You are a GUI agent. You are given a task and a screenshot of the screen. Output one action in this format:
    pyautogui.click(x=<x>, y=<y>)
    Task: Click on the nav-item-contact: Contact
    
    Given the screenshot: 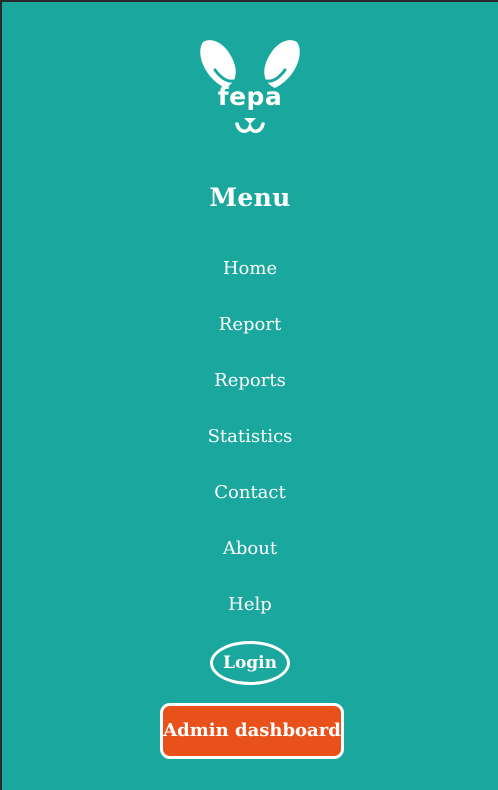 What is the action you would take?
    pyautogui.click(x=250, y=509)
    